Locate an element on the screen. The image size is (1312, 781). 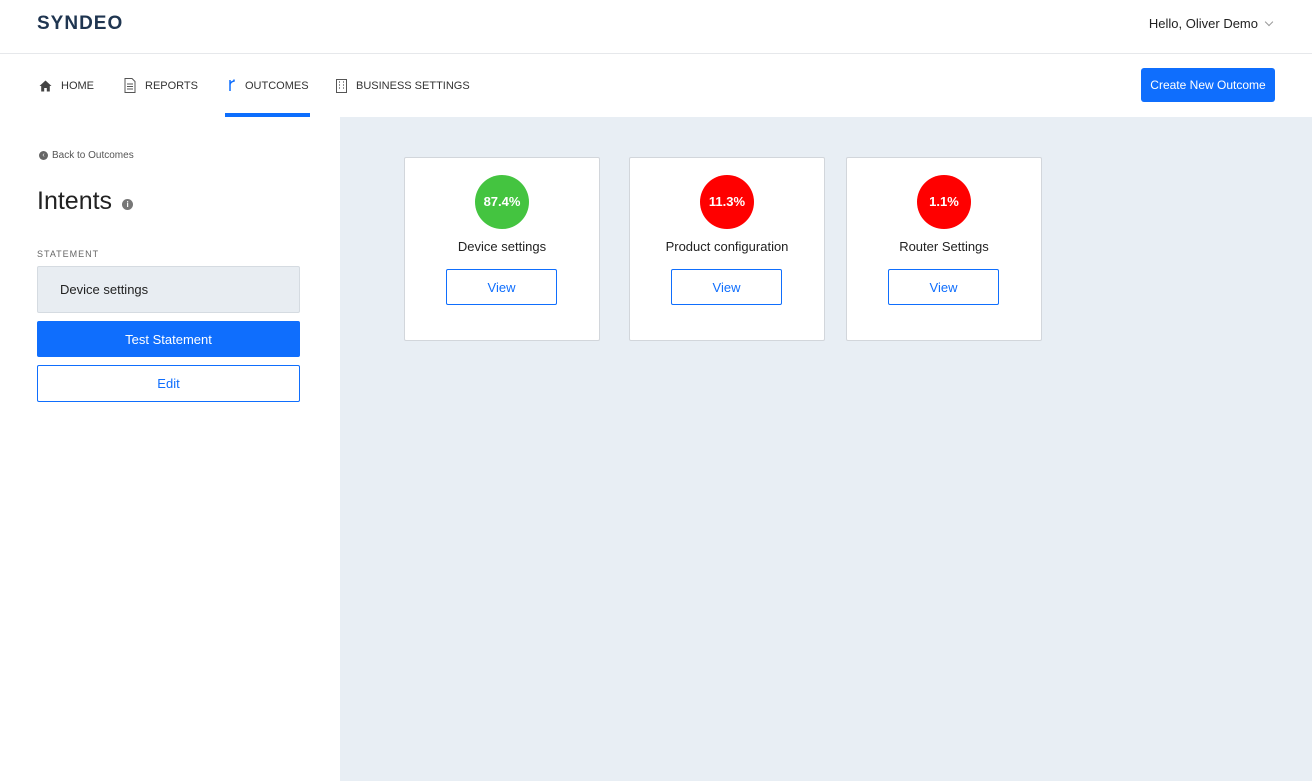
logo: SYNDEO is located at coordinates (80, 24).